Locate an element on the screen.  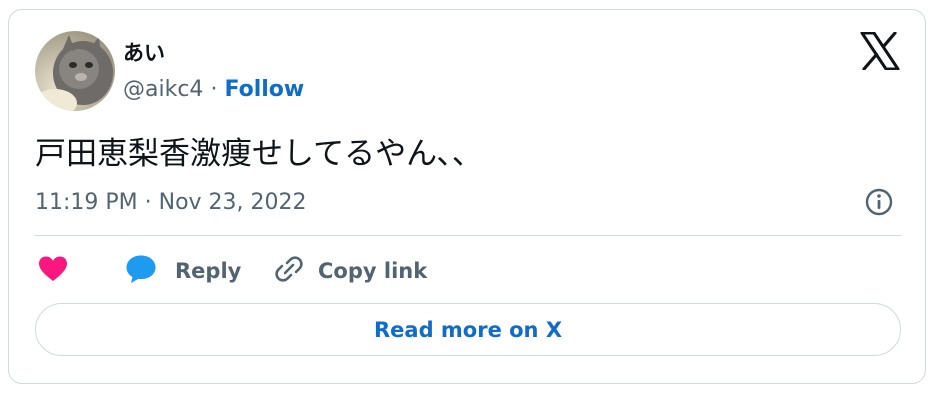
heart-icon is located at coordinates (53, 271).